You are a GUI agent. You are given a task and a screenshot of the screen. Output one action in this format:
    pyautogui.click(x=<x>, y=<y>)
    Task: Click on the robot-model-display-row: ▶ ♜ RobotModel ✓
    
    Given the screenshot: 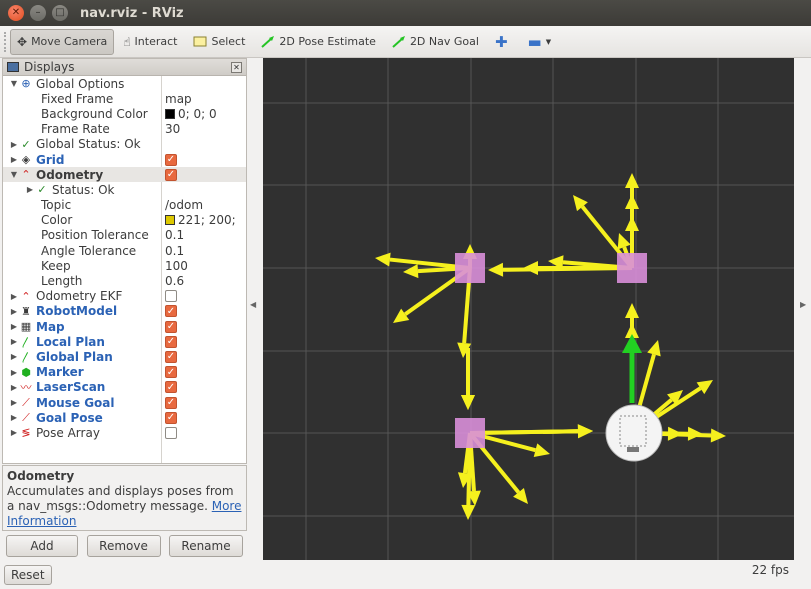 What is the action you would take?
    pyautogui.click(x=124, y=311)
    